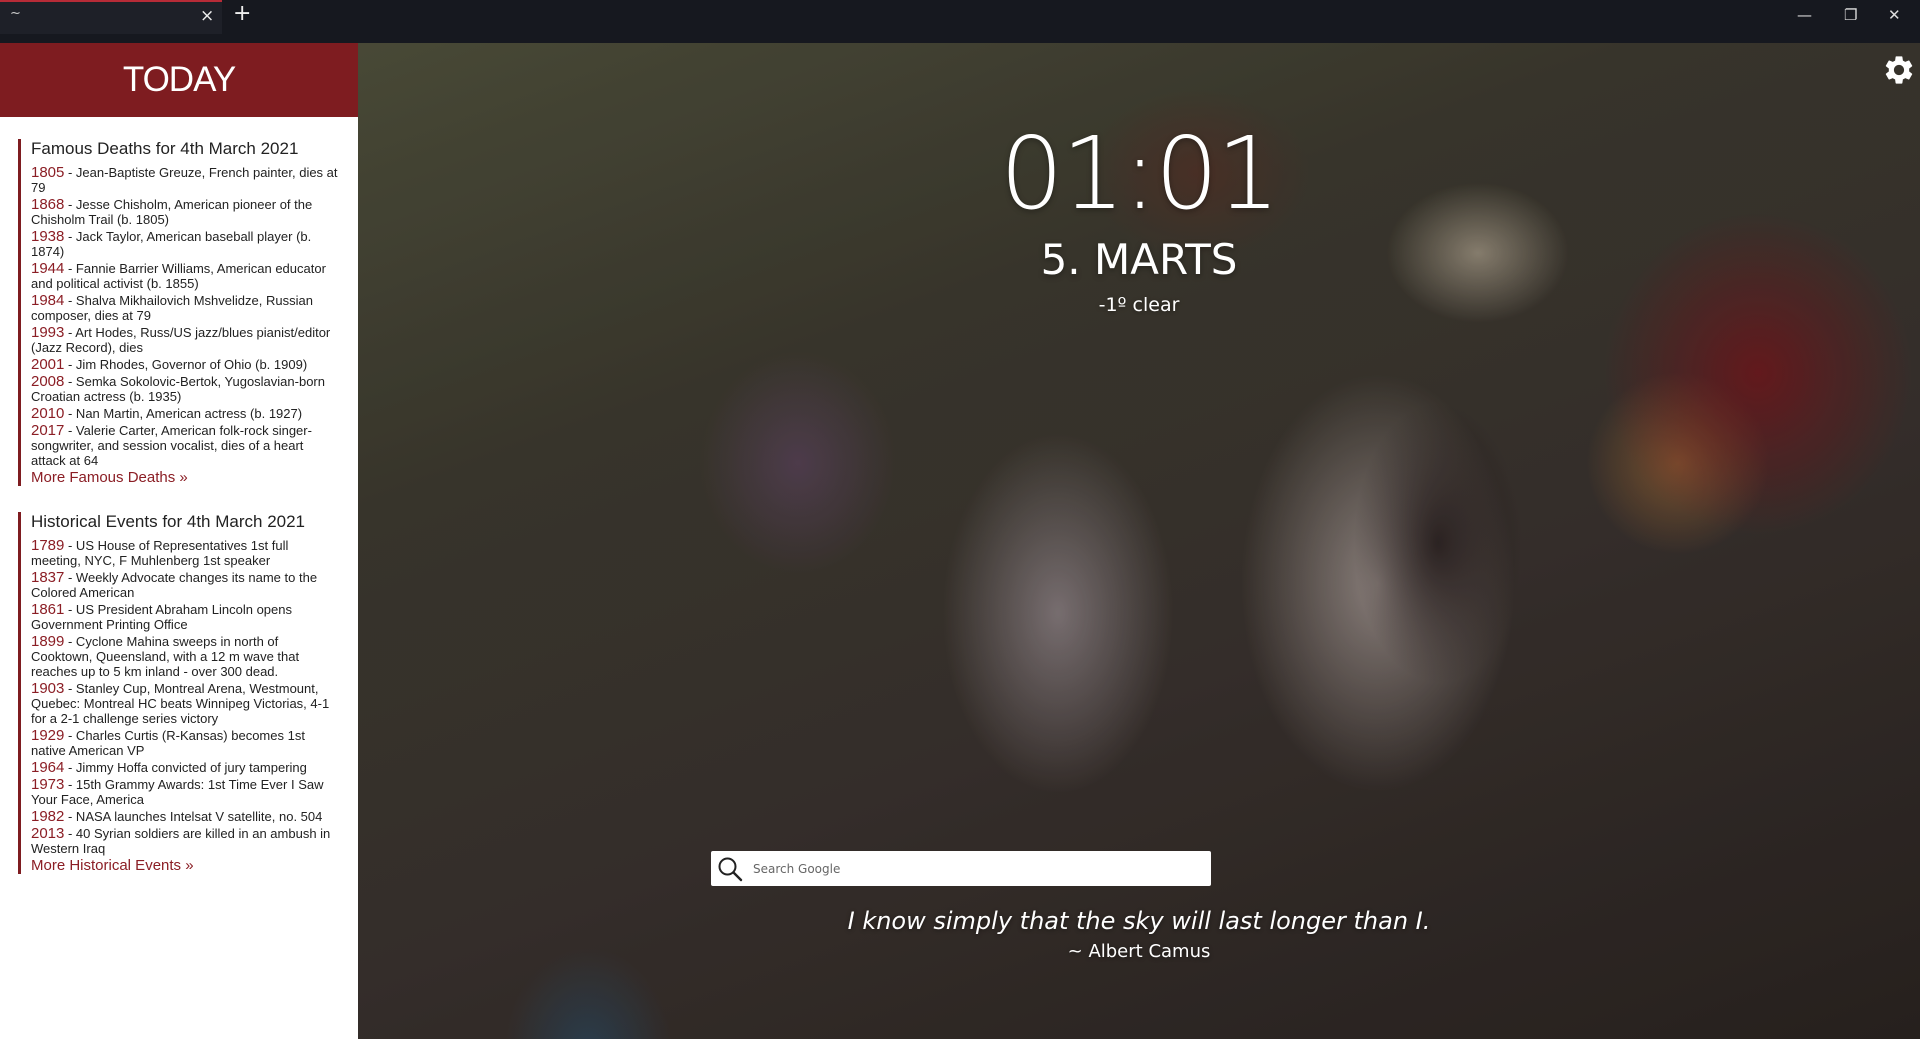 Image resolution: width=1920 pixels, height=1039 pixels. I want to click on event-year: 1944, so click(47, 268).